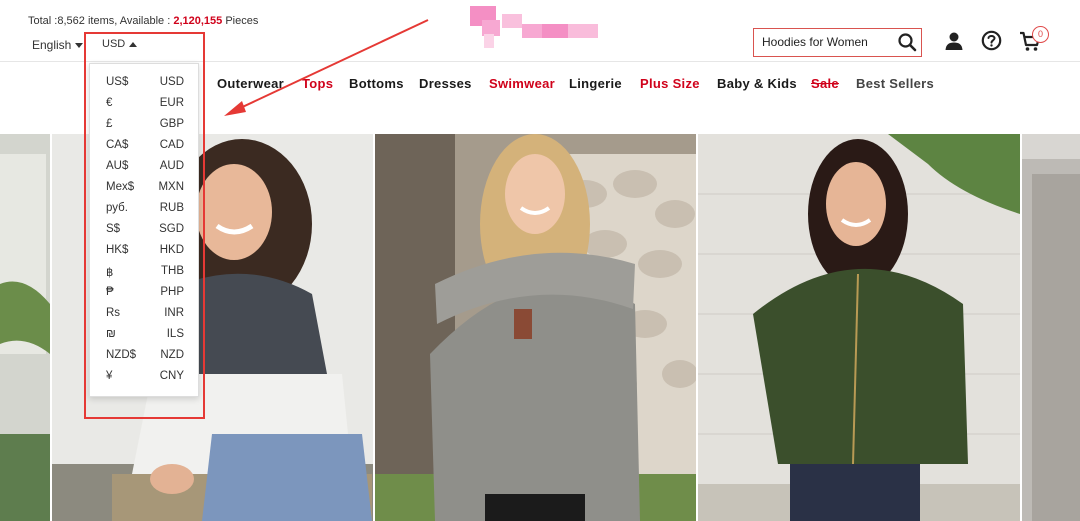 This screenshot has height=521, width=1080. I want to click on pieces-label: Pieces, so click(240, 21).